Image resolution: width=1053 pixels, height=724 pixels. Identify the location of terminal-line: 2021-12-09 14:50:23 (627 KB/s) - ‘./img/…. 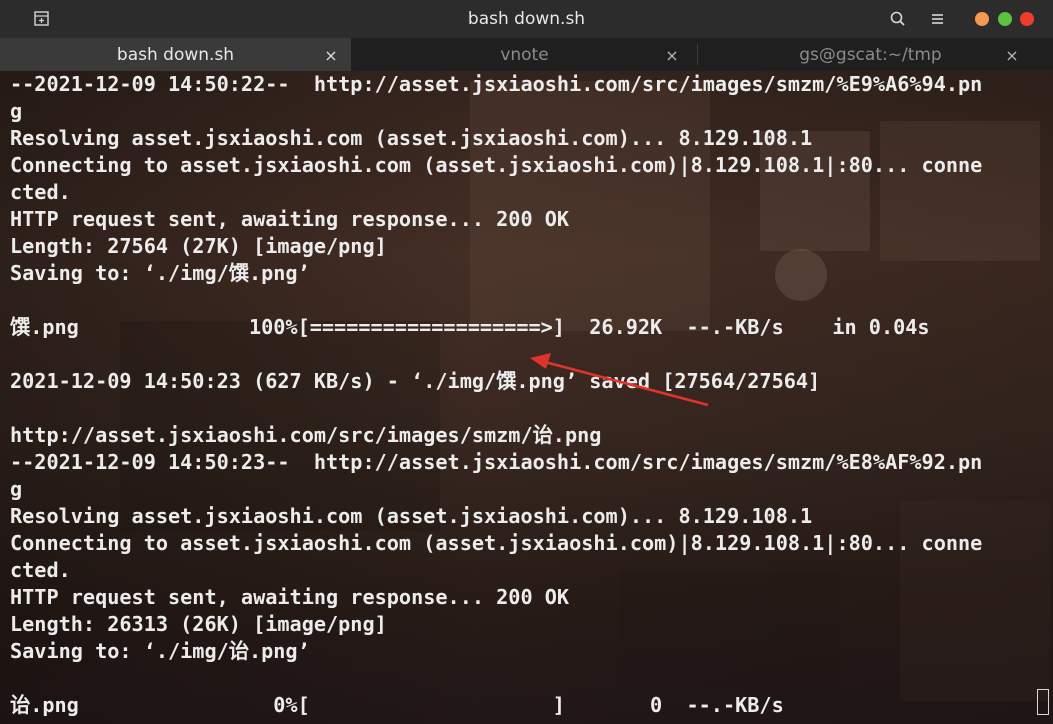
(415, 381).